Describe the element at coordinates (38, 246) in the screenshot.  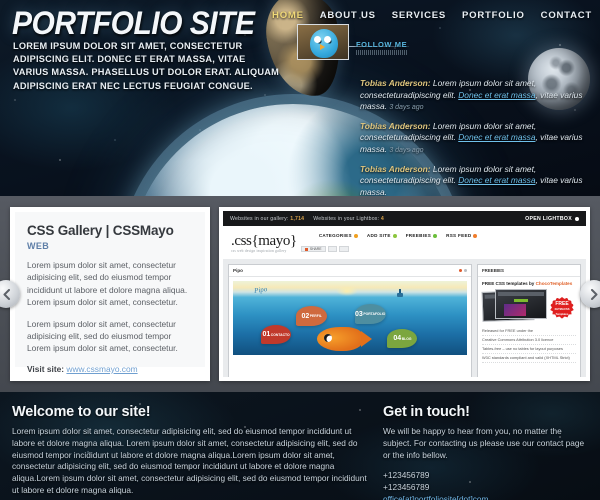
I see `project-category: WEB` at that location.